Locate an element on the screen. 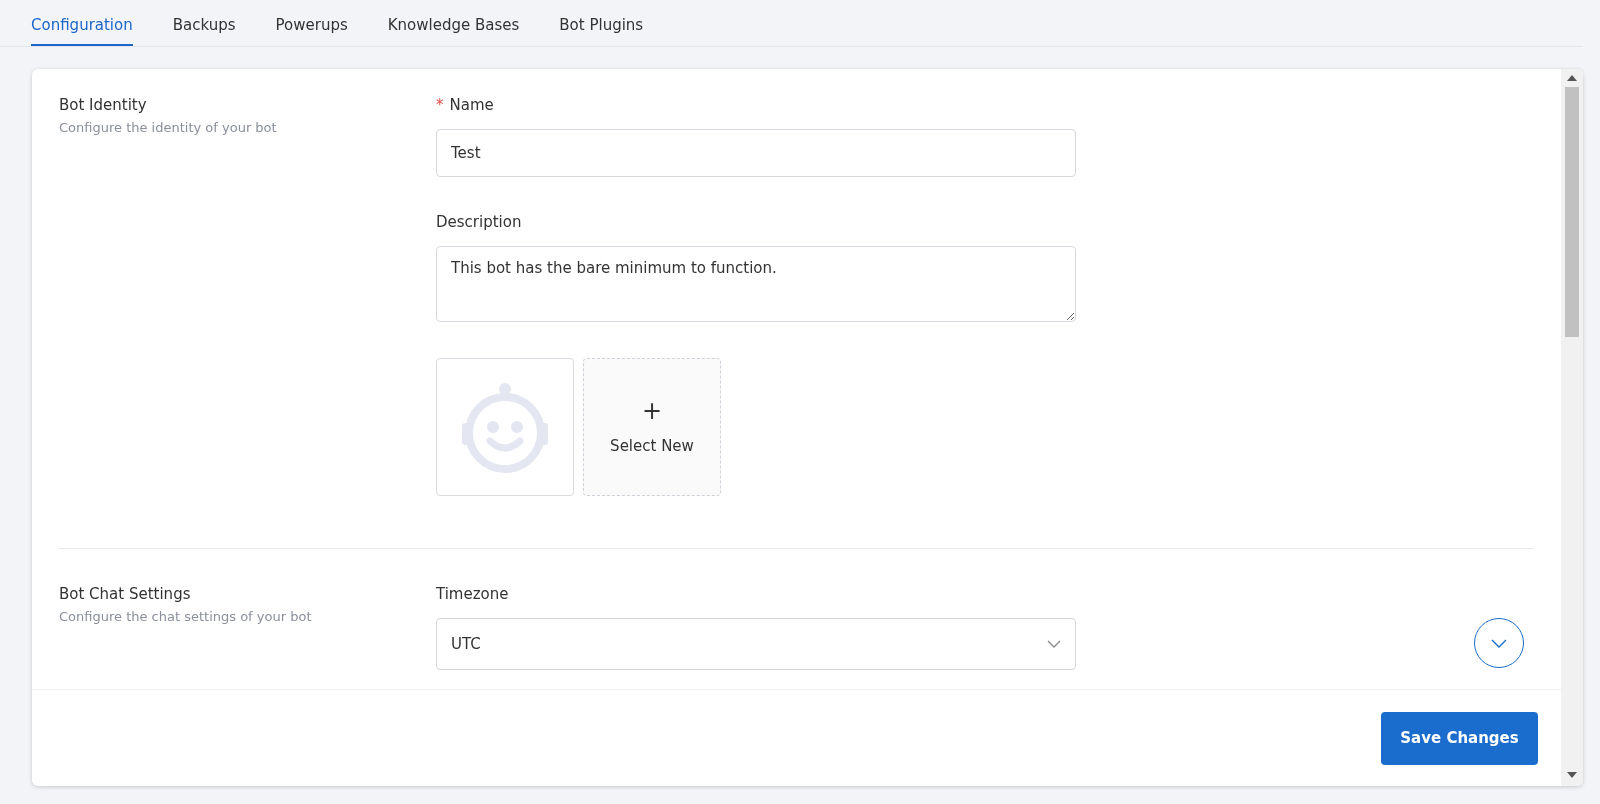 The image size is (1600, 804). section-description: Configure the chat settings of your bot is located at coordinates (186, 616).